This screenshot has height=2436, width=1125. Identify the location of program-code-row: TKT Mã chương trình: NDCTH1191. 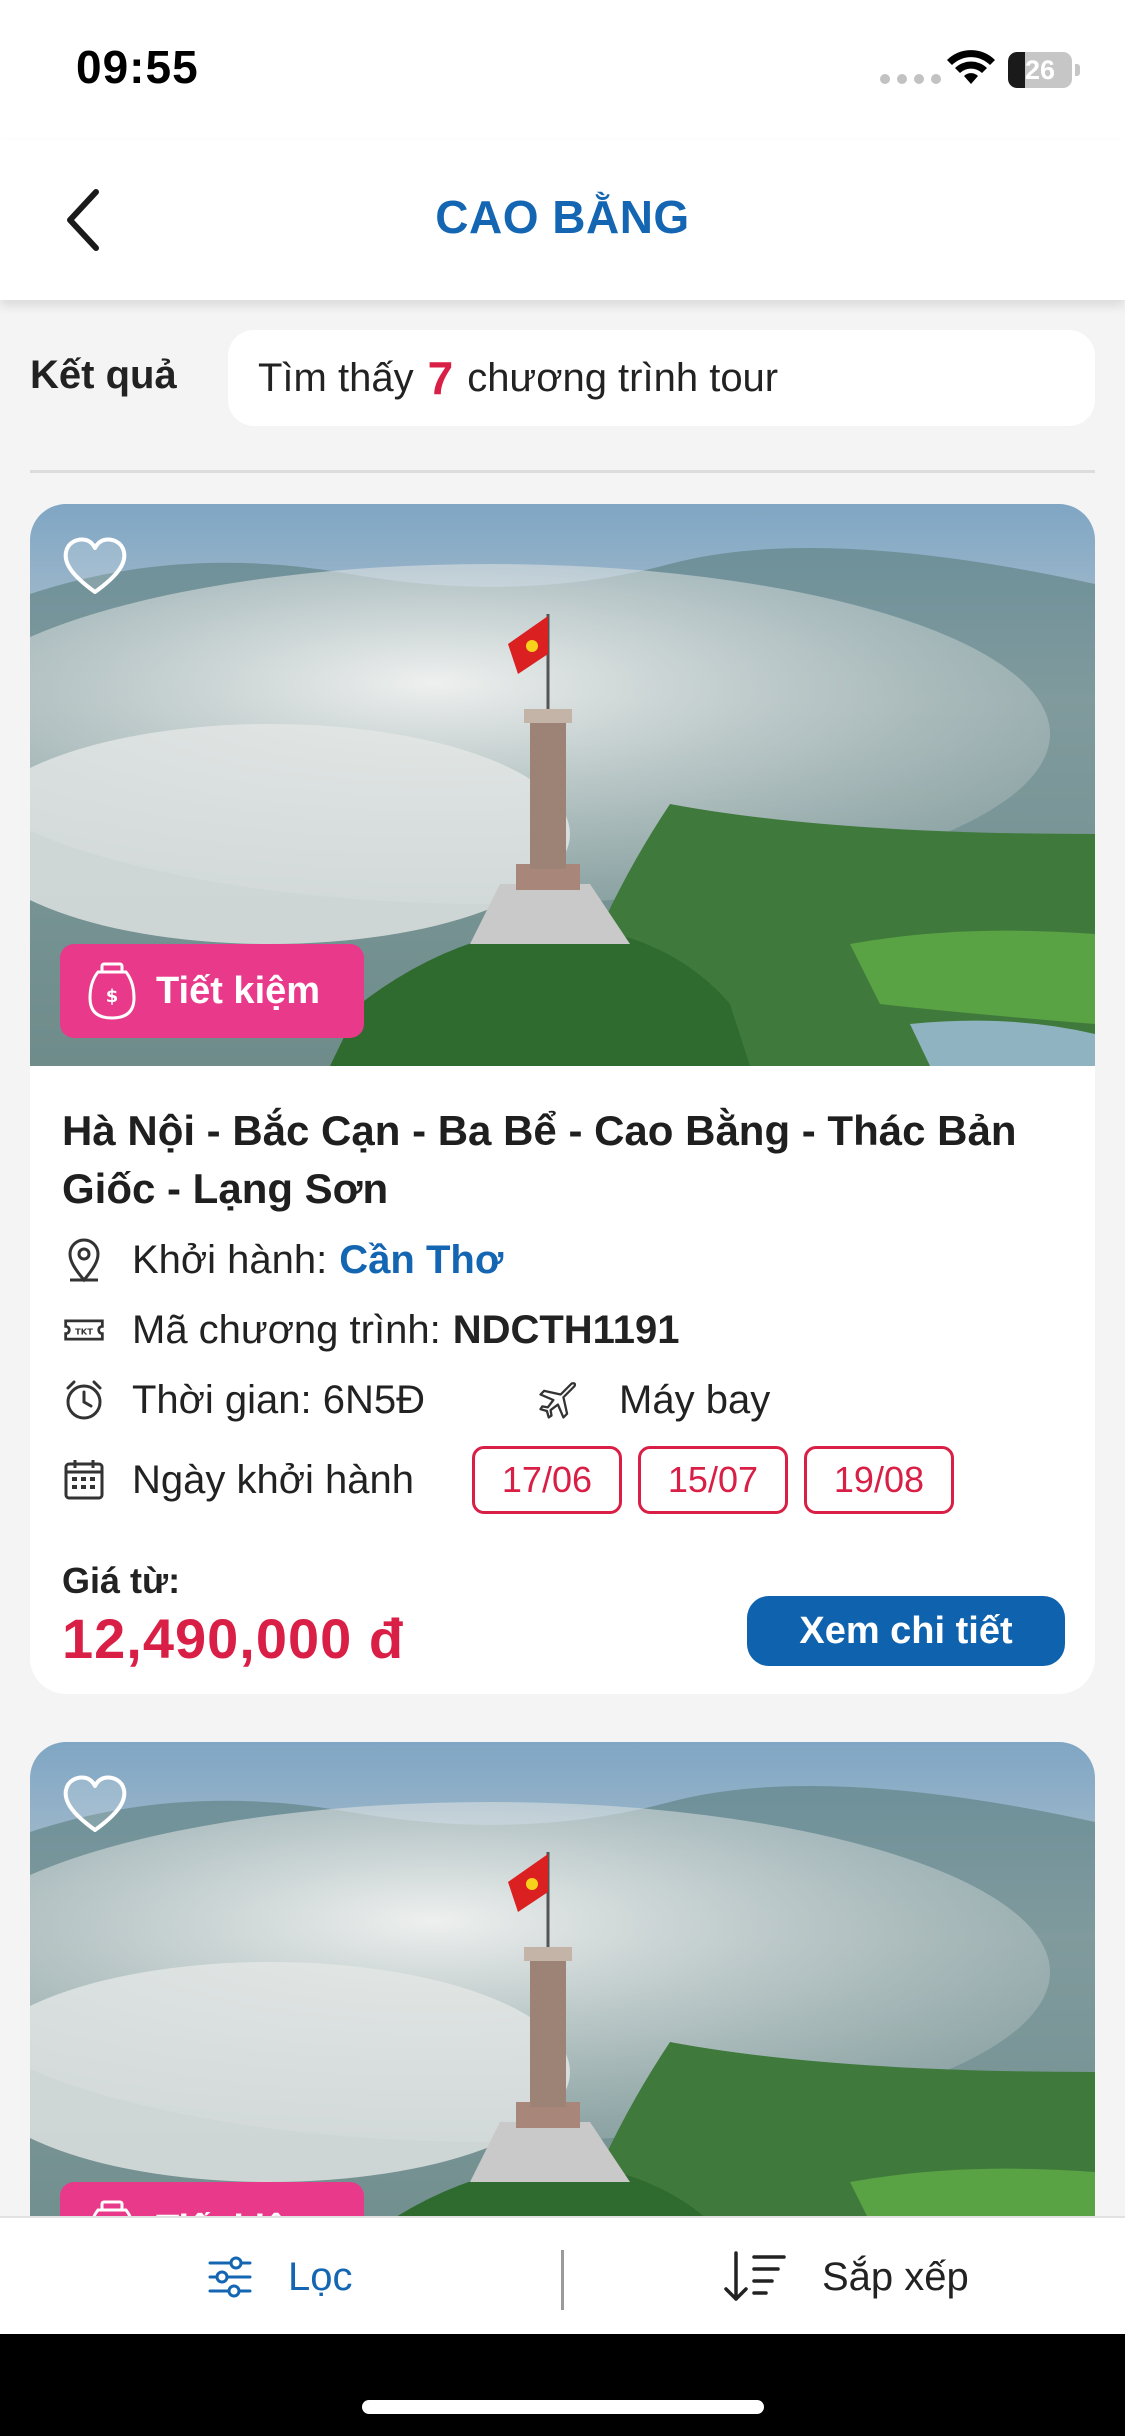
(562, 1330).